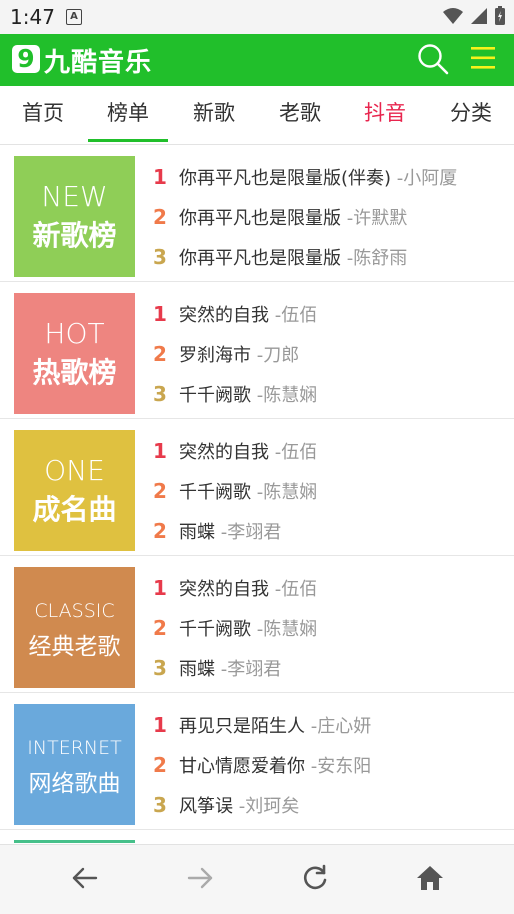  What do you see at coordinates (74, 490) in the screenshot?
I see `chart-cover: ONE 成名曲` at bounding box center [74, 490].